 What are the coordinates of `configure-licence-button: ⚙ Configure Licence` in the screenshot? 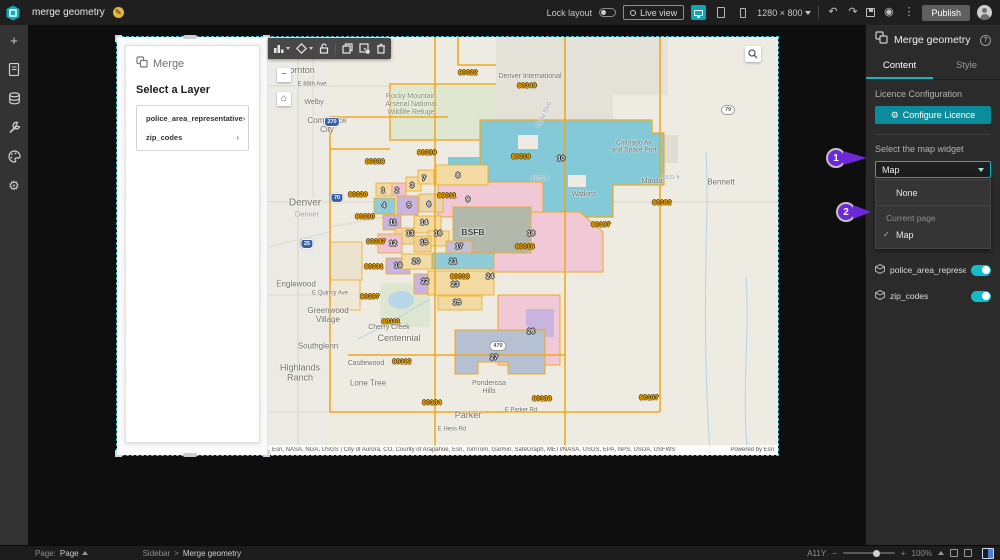 It's located at (933, 115).